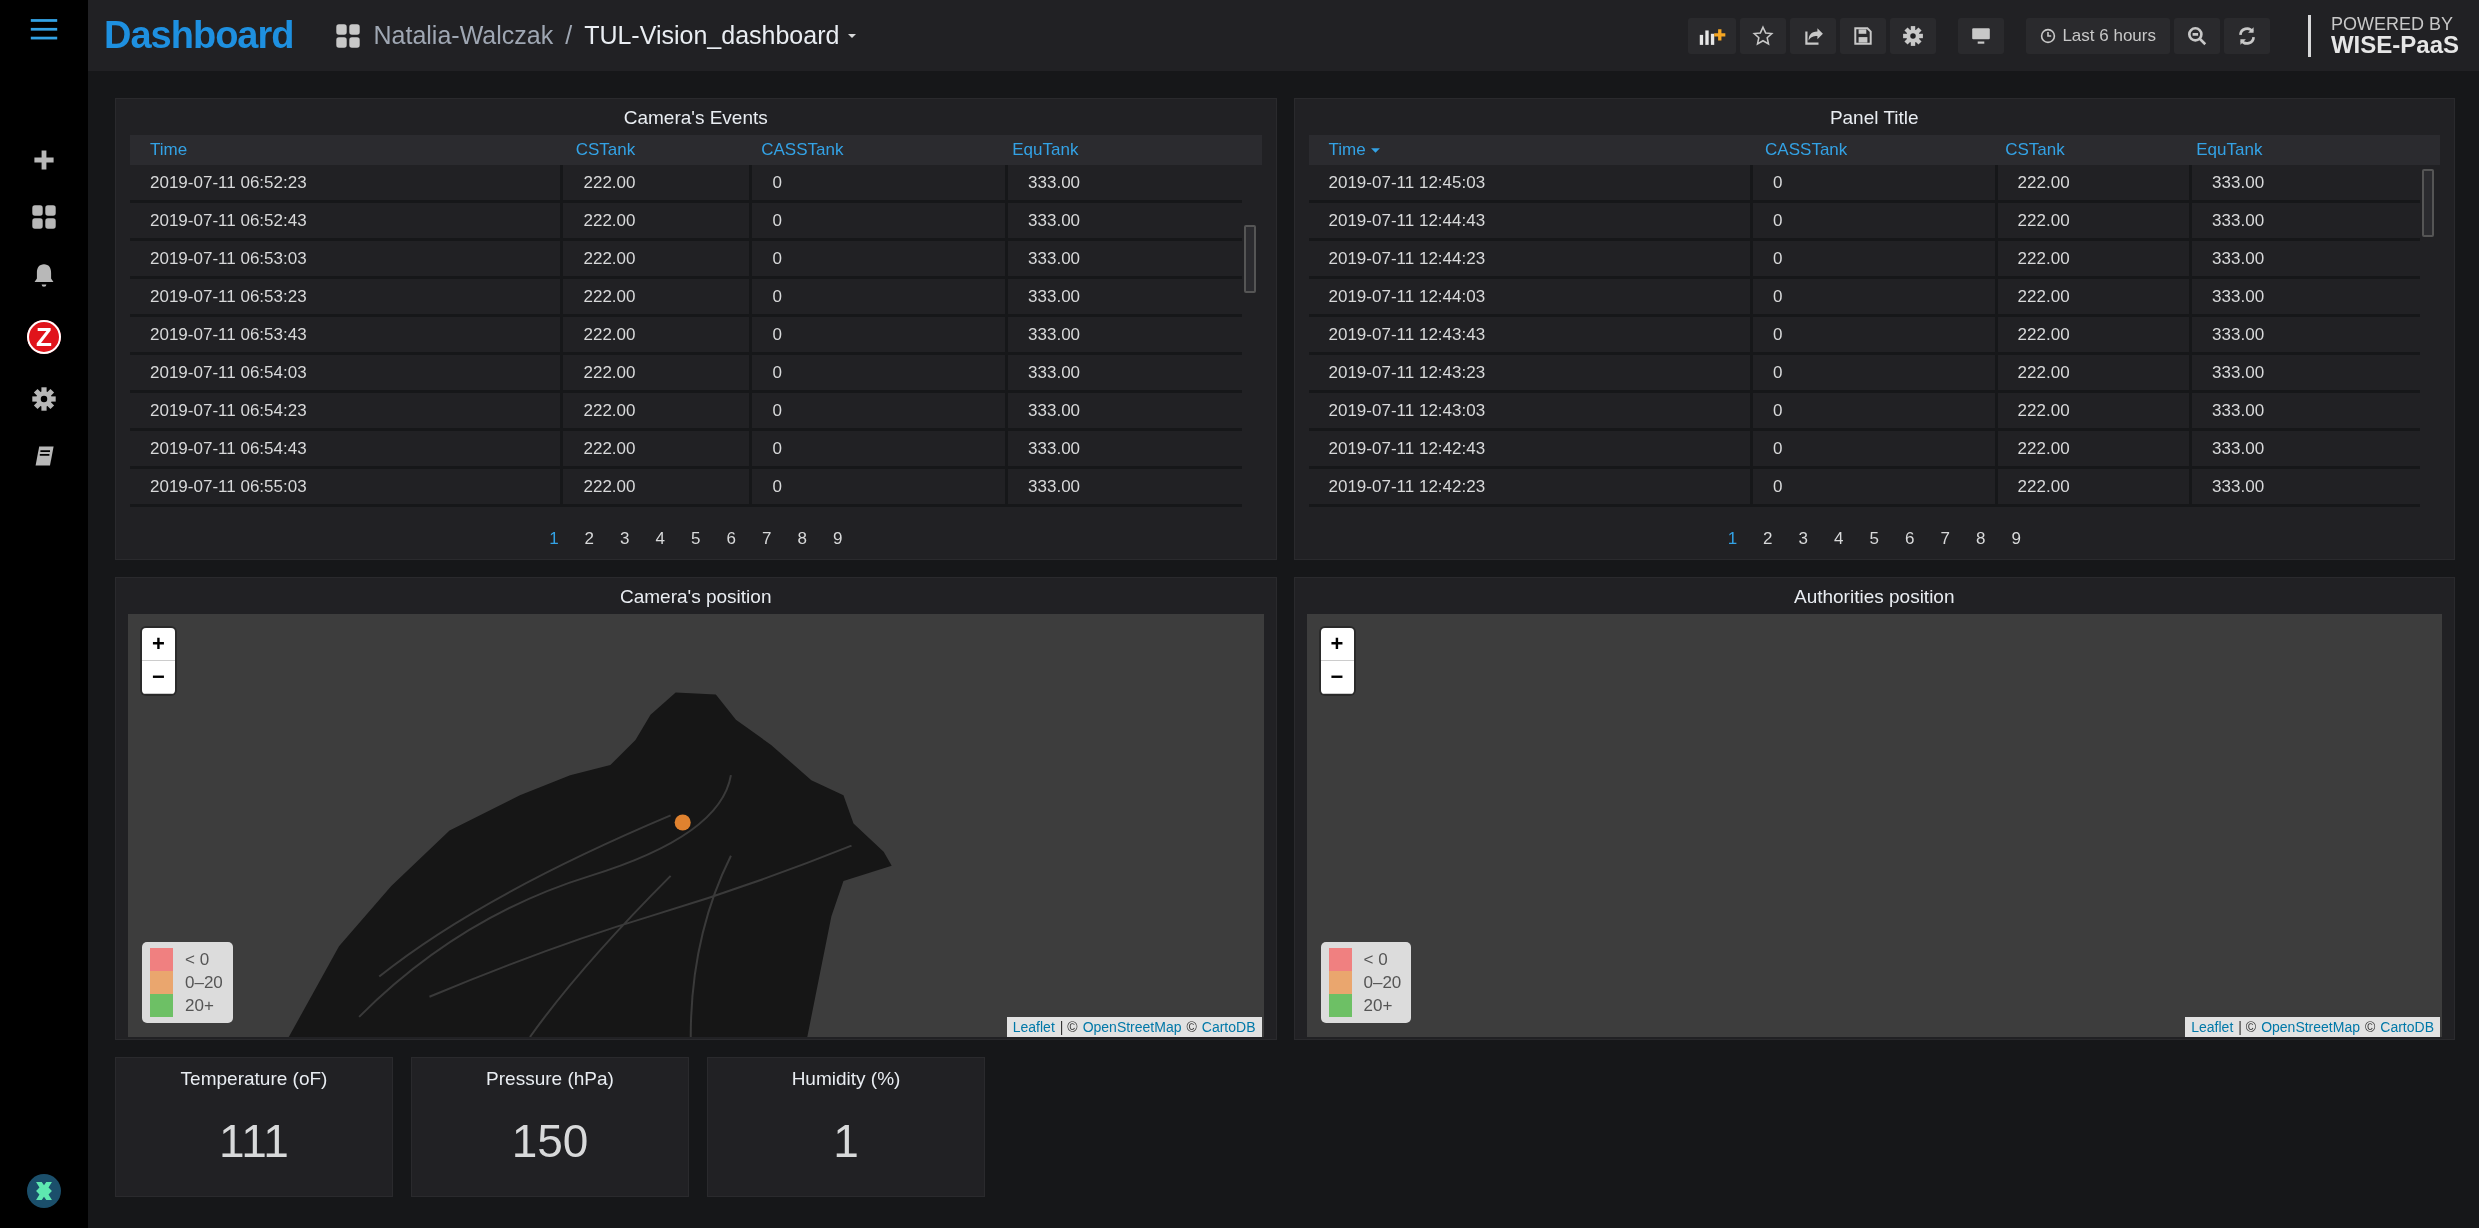  Describe the element at coordinates (696, 596) in the screenshot. I see `panel-title: Camera's position` at that location.